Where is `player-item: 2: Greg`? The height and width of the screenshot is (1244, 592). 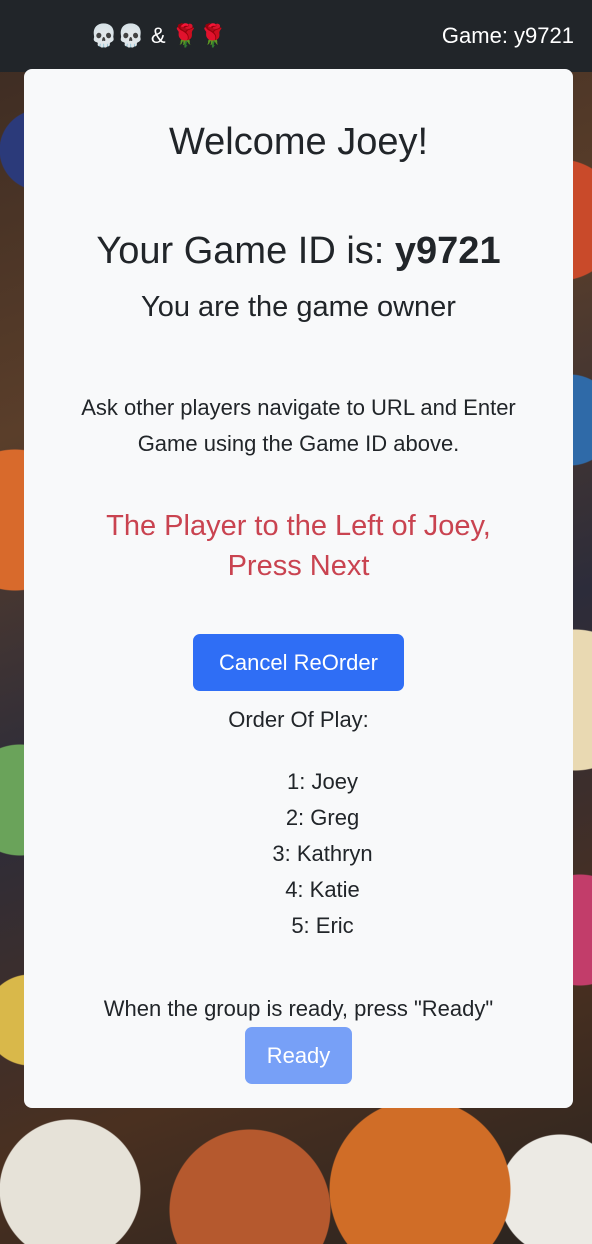 player-item: 2: Greg is located at coordinates (322, 817).